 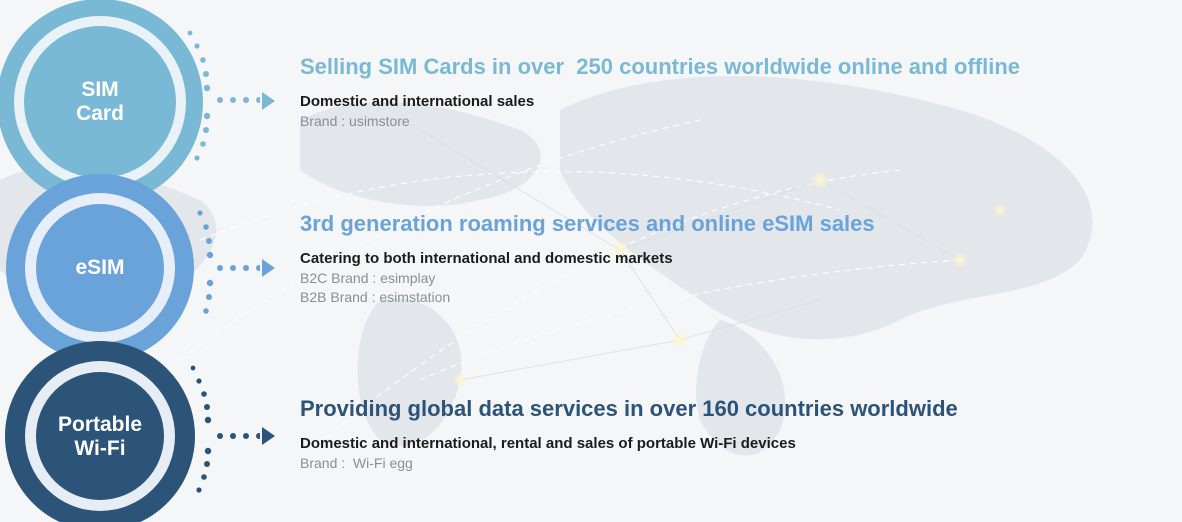 I want to click on esim-arrow-icon, so click(x=268, y=268).